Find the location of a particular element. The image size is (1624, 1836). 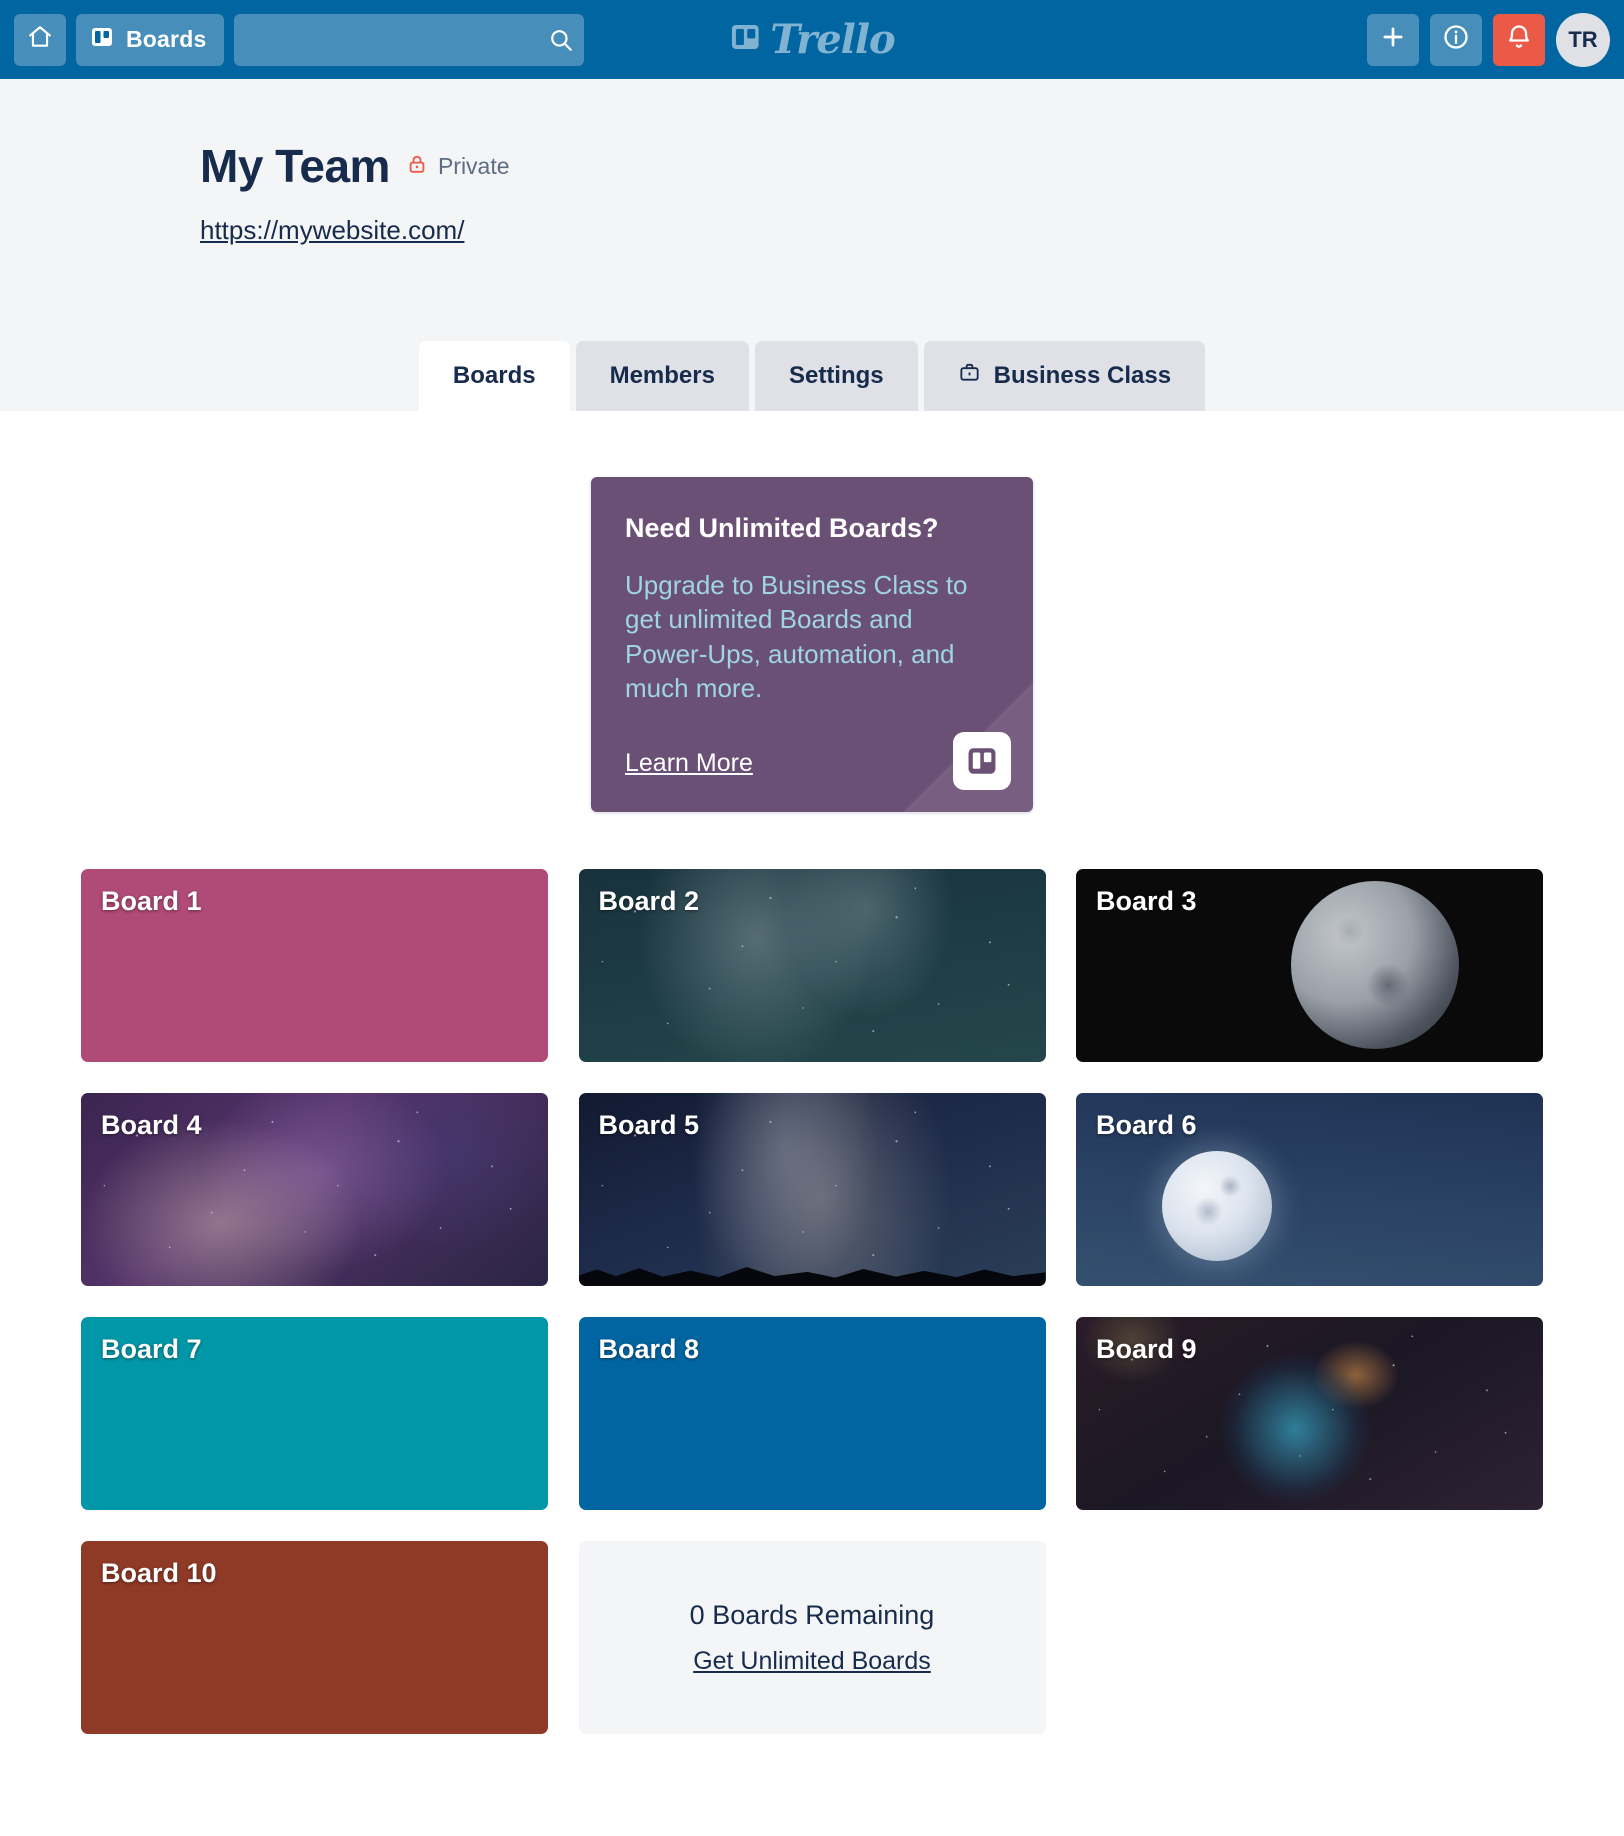

board-tile: Board 8 is located at coordinates (812, 1414).